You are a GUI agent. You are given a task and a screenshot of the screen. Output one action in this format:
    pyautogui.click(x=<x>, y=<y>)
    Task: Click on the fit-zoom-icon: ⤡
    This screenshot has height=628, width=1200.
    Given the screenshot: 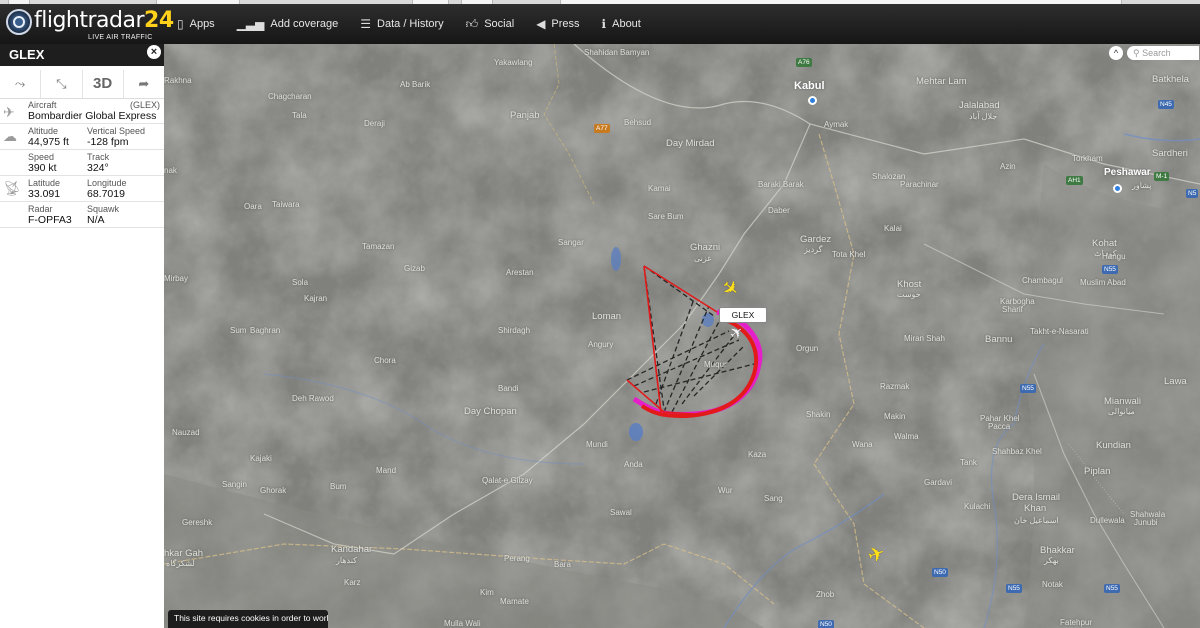 What is the action you would take?
    pyautogui.click(x=62, y=84)
    